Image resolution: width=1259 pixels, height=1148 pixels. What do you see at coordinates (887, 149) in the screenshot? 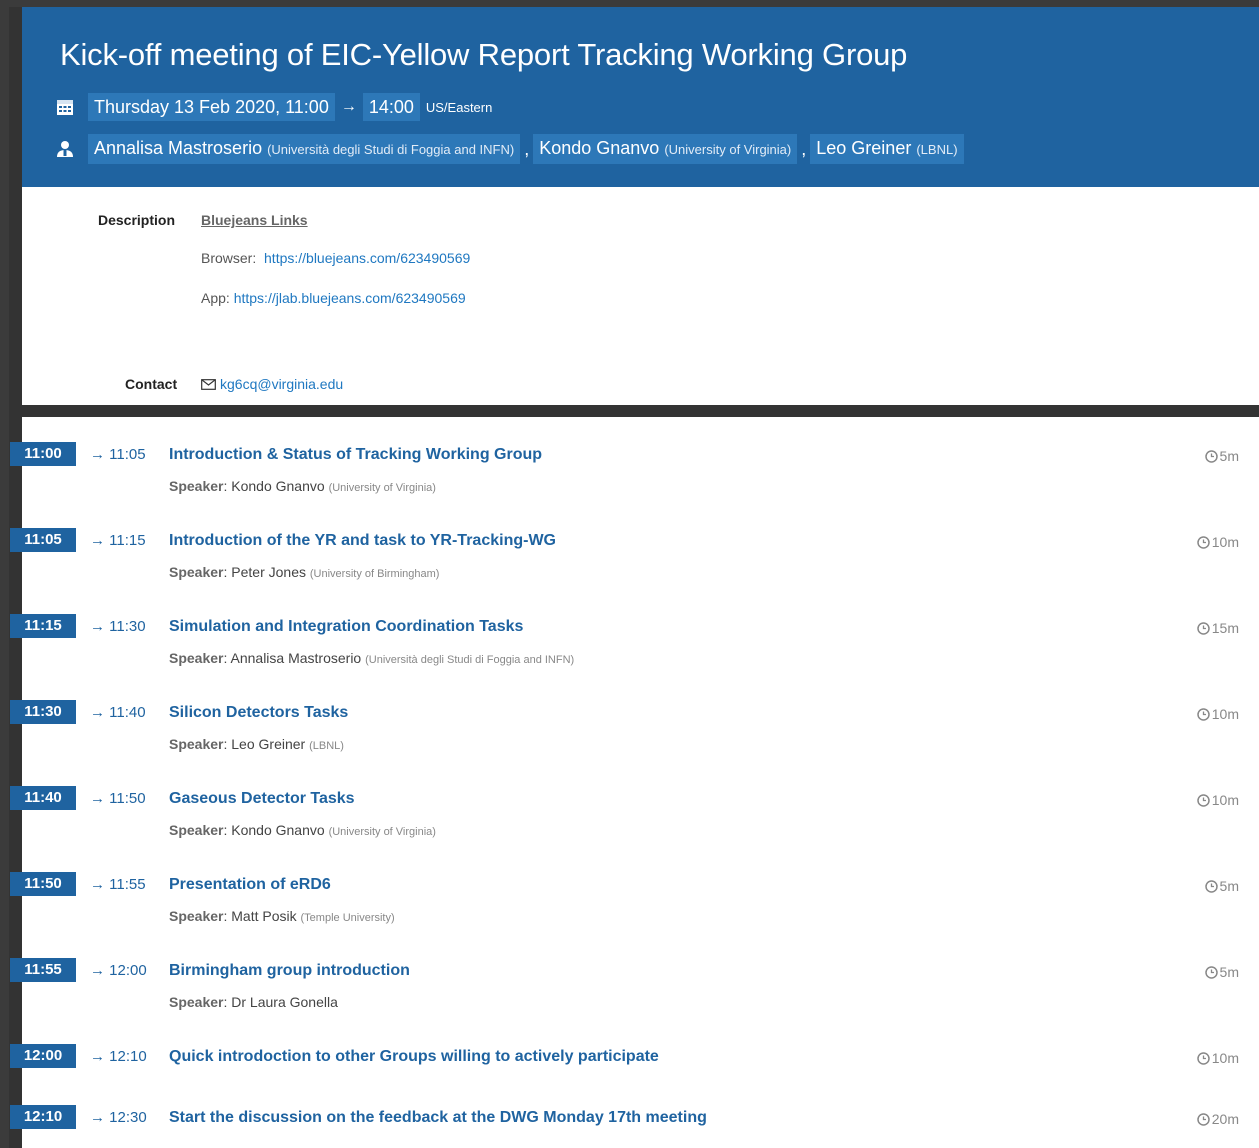
I see `chair-person: Leo Greiner (LBNL)` at bounding box center [887, 149].